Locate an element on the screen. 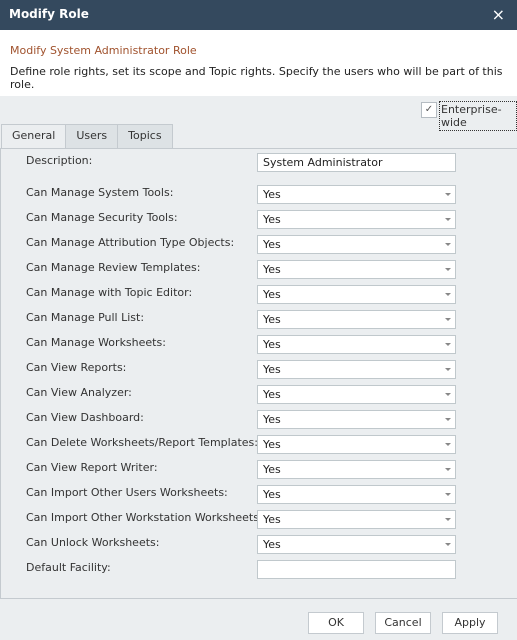 This screenshot has width=517, height=640. tab-general: General is located at coordinates (34, 136).